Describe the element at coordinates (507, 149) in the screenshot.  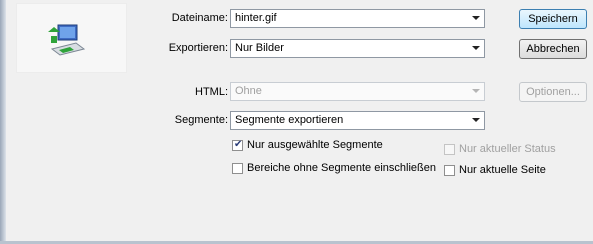
I see `current-status-label: Nur aktueller Status` at that location.